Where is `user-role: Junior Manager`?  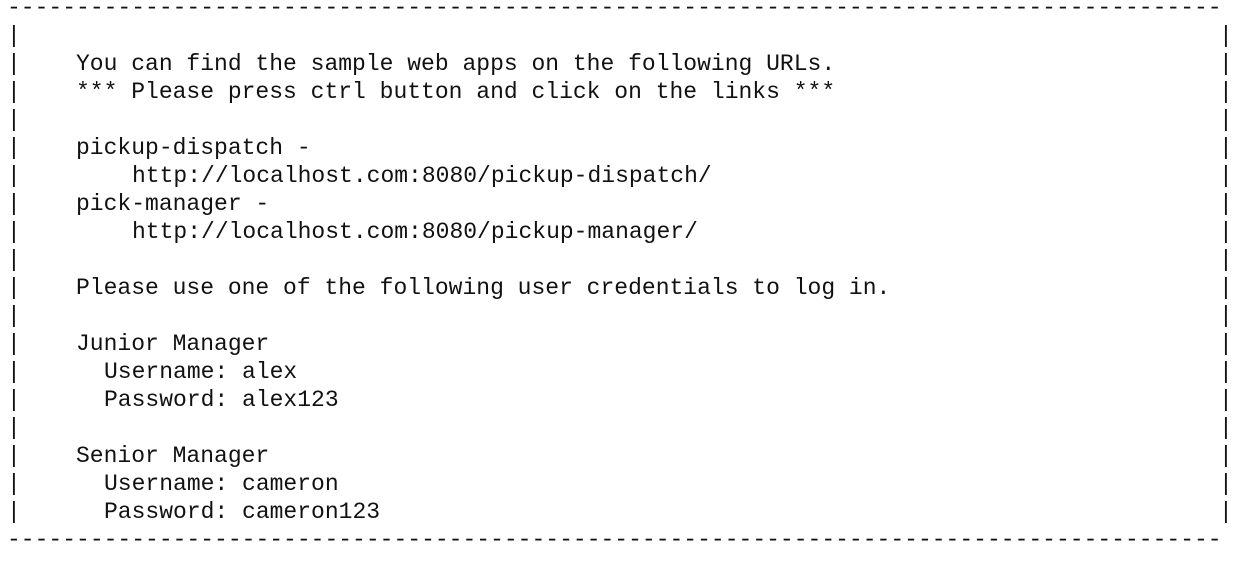 user-role: Junior Manager is located at coordinates (173, 344).